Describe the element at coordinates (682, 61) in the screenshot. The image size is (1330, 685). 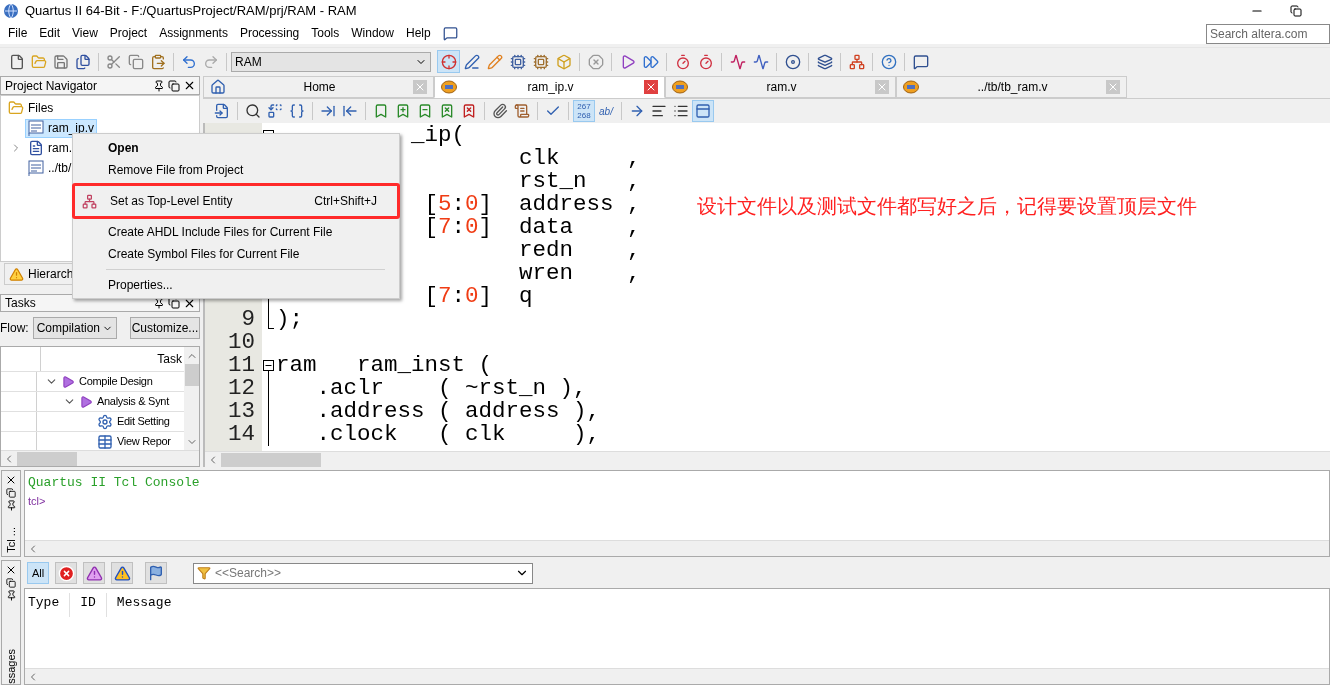
I see `timer-icon` at that location.